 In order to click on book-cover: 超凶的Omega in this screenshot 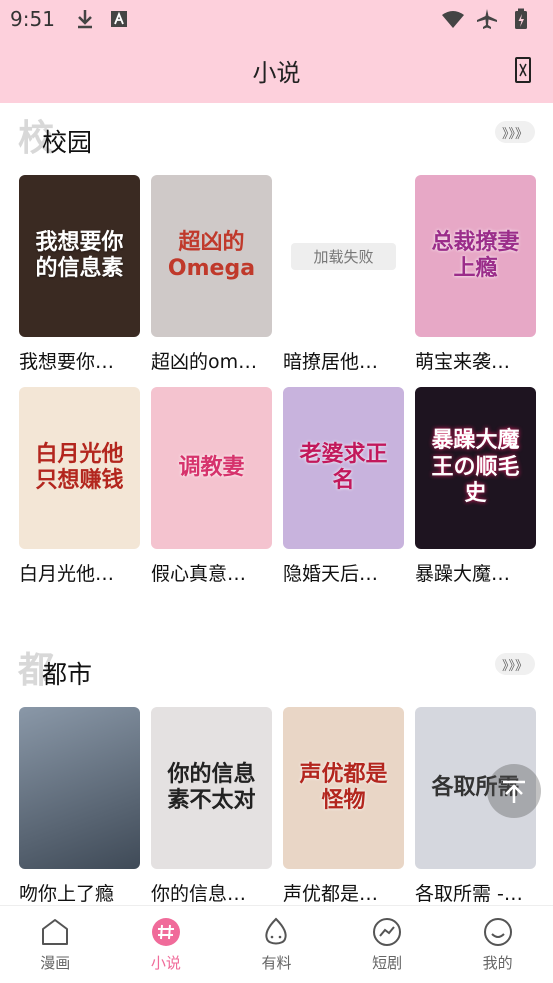, I will do `click(211, 256)`.